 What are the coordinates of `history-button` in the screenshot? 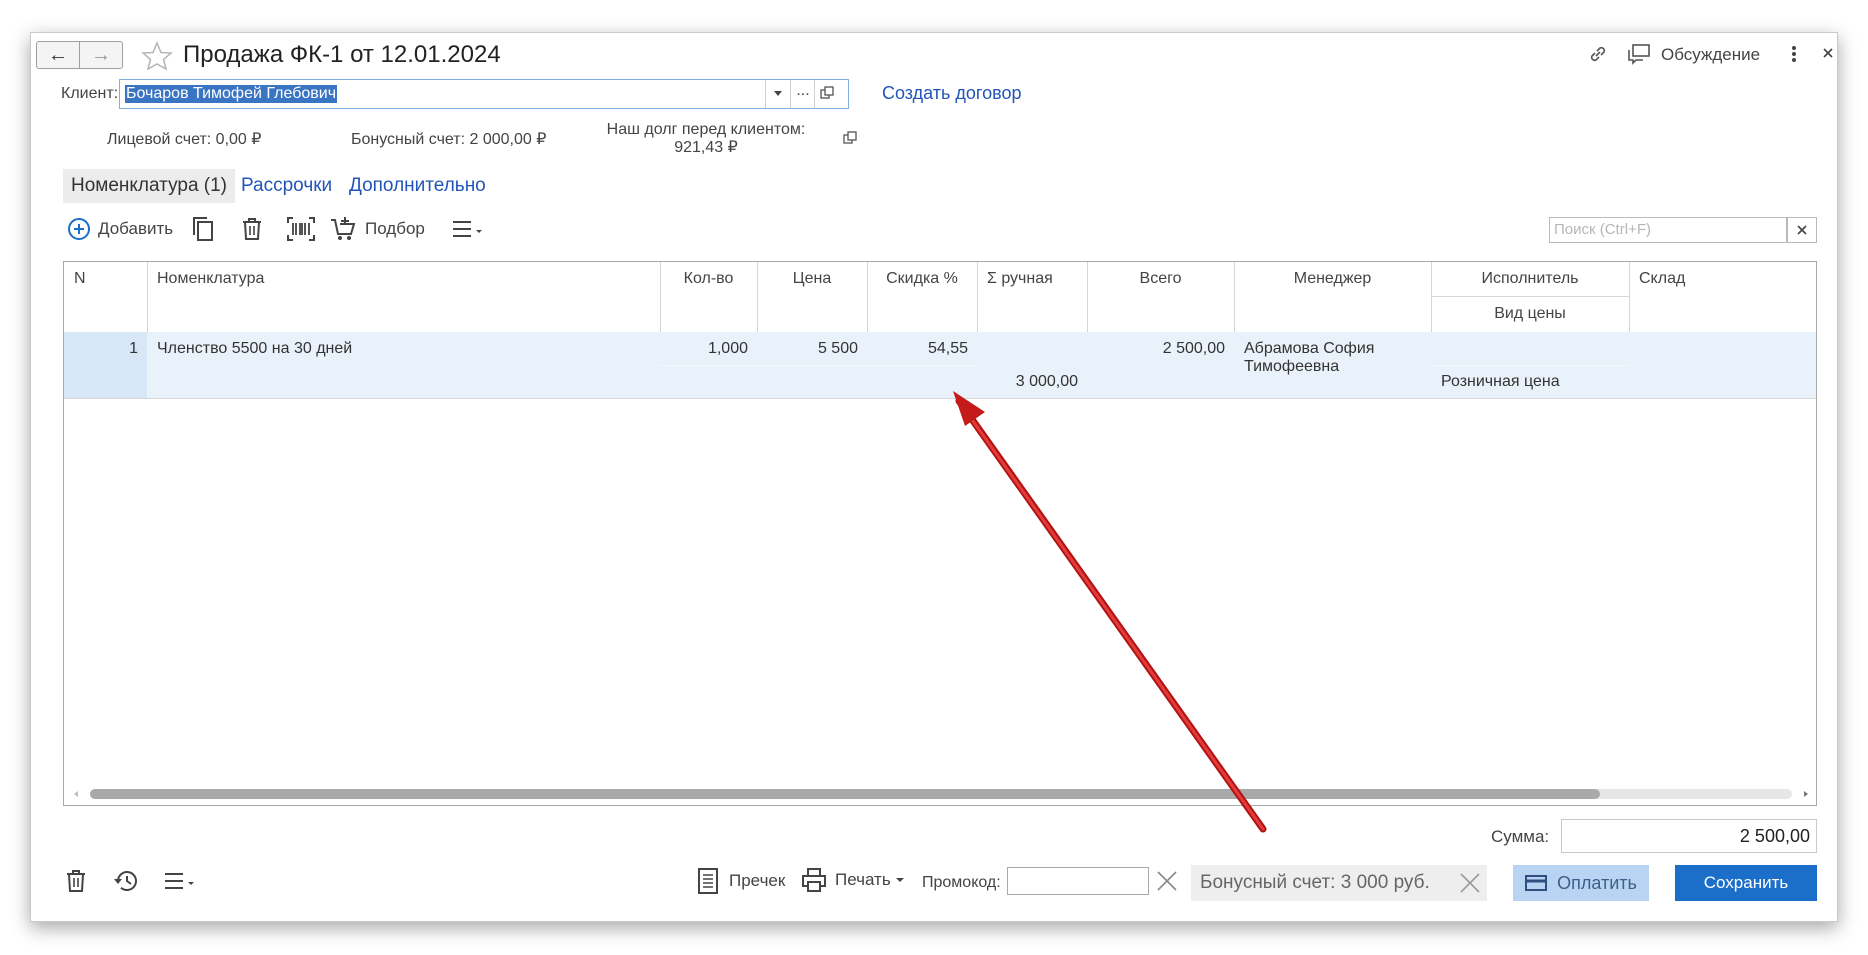 It's located at (126, 881).